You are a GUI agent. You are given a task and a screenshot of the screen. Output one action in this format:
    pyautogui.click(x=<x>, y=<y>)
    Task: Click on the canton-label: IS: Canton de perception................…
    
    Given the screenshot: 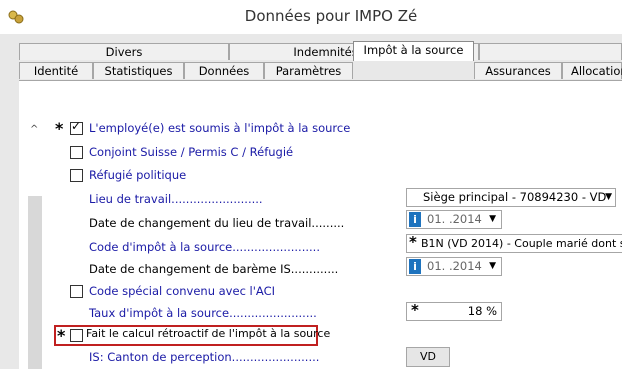 What is the action you would take?
    pyautogui.click(x=204, y=357)
    